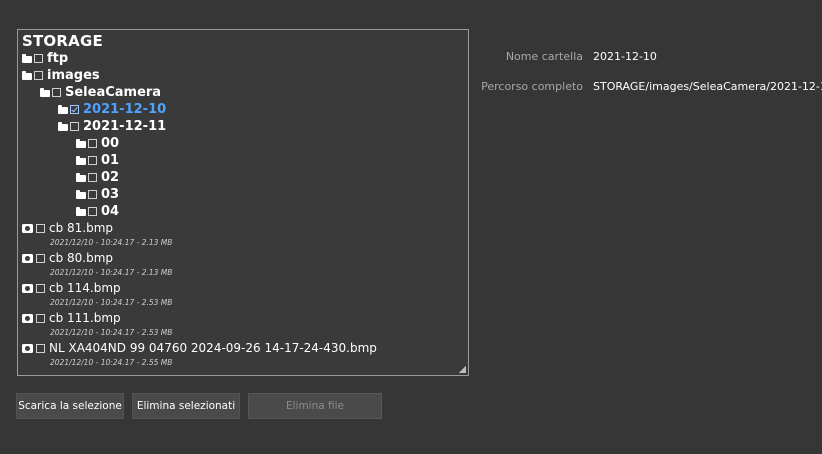  Describe the element at coordinates (245, 318) in the screenshot. I see `tree-file-item: cb 111.bmp` at that location.